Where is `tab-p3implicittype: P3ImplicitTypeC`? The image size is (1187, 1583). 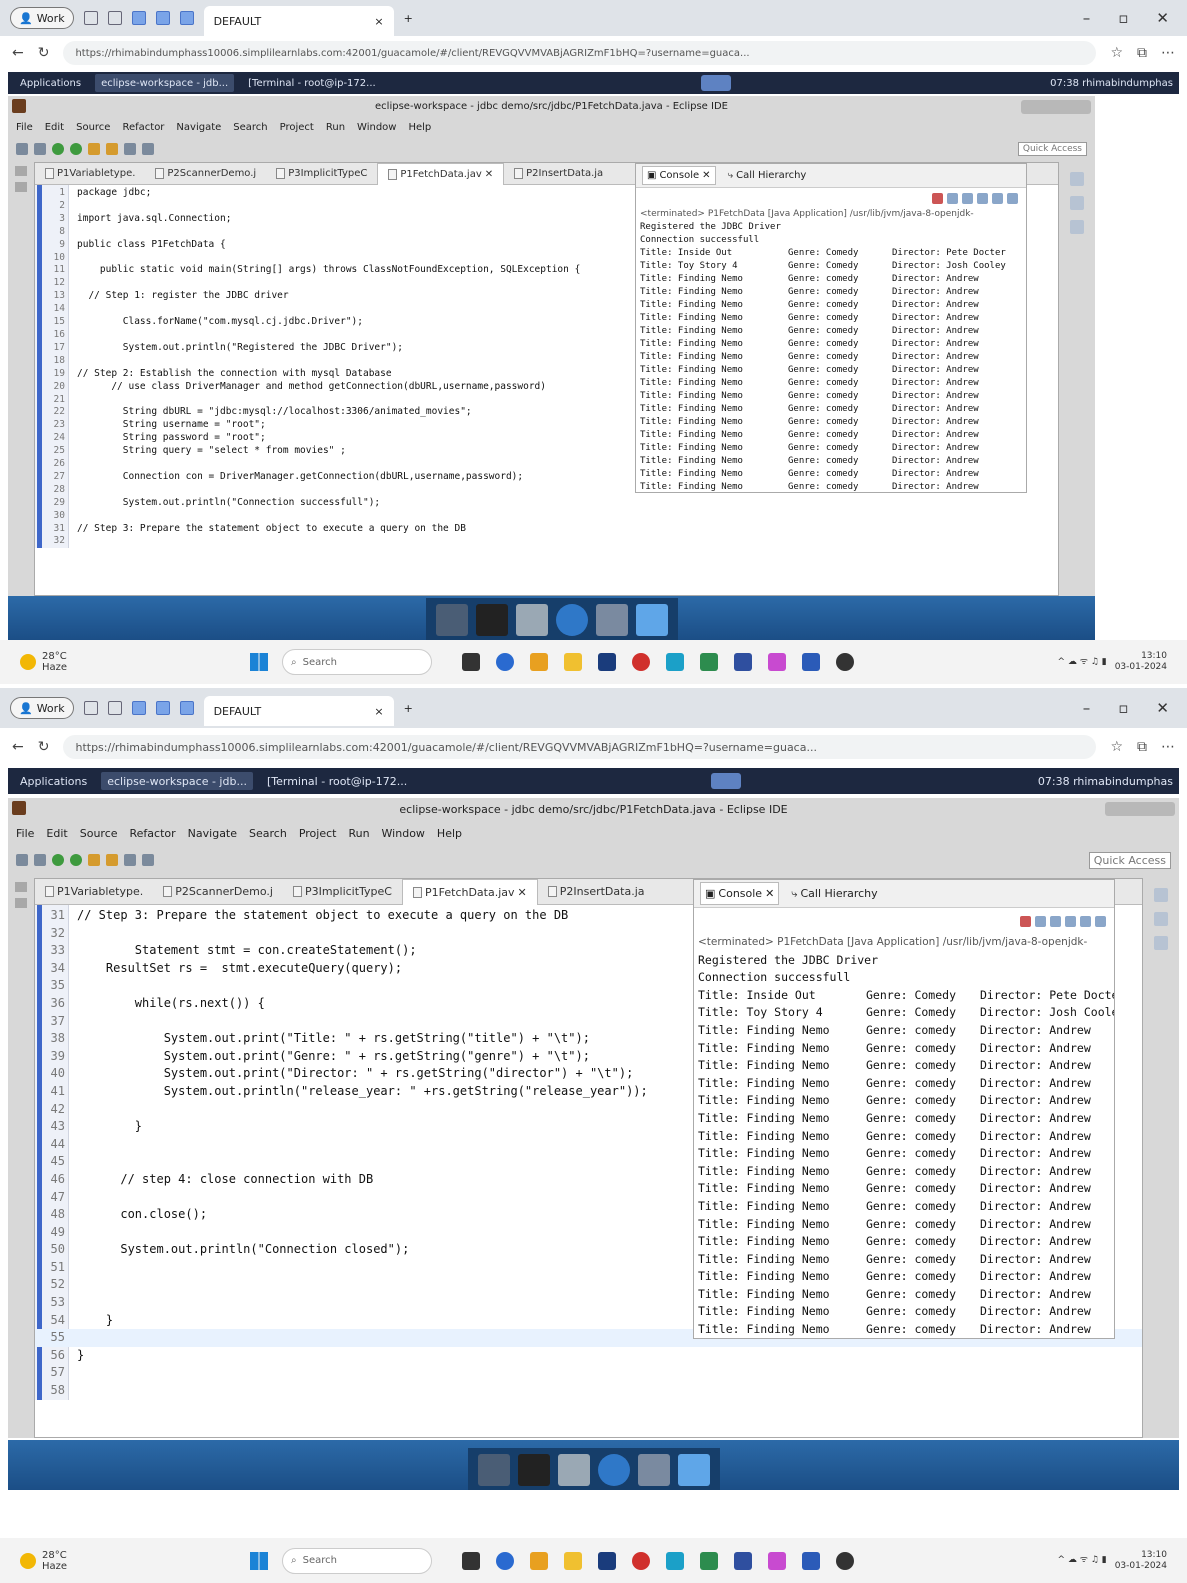
tab-p3implicittype: P3ImplicitTypeC is located at coordinates (321, 174).